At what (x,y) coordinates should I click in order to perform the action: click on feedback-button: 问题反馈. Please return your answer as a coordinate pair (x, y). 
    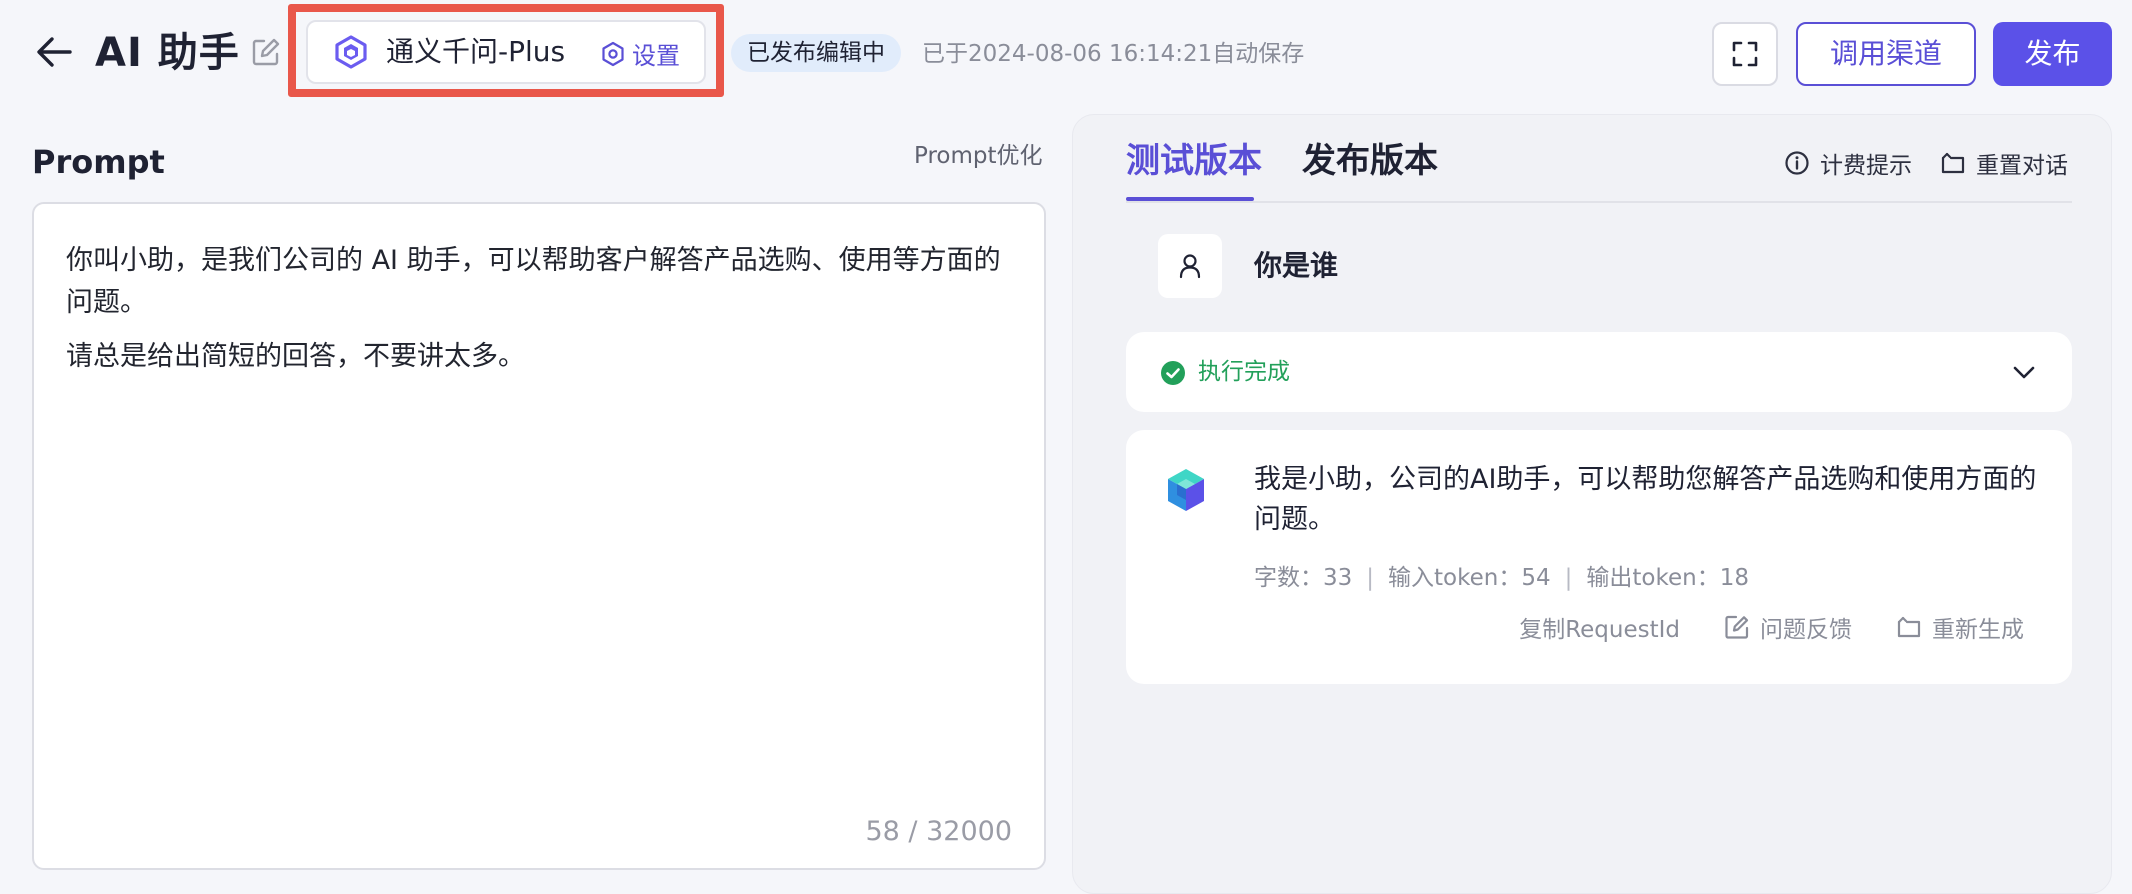
    Looking at the image, I should click on (1788, 627).